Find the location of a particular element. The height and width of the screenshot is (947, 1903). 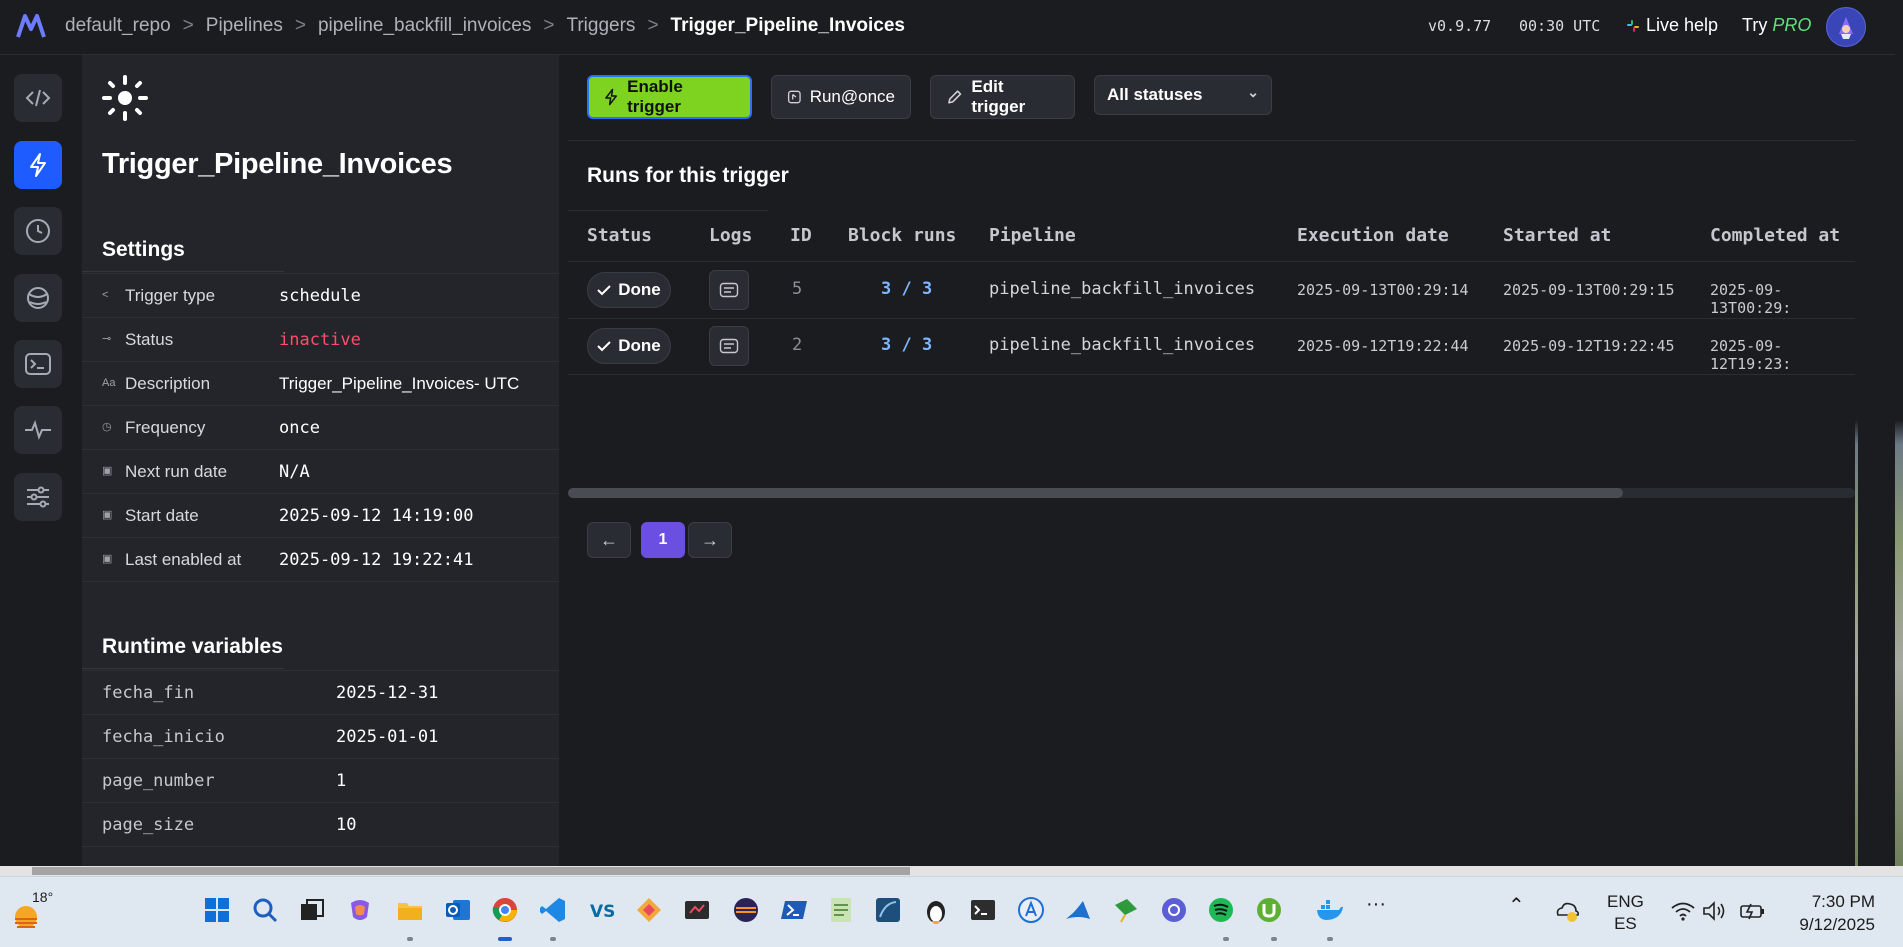

sliders-icon is located at coordinates (38, 497).